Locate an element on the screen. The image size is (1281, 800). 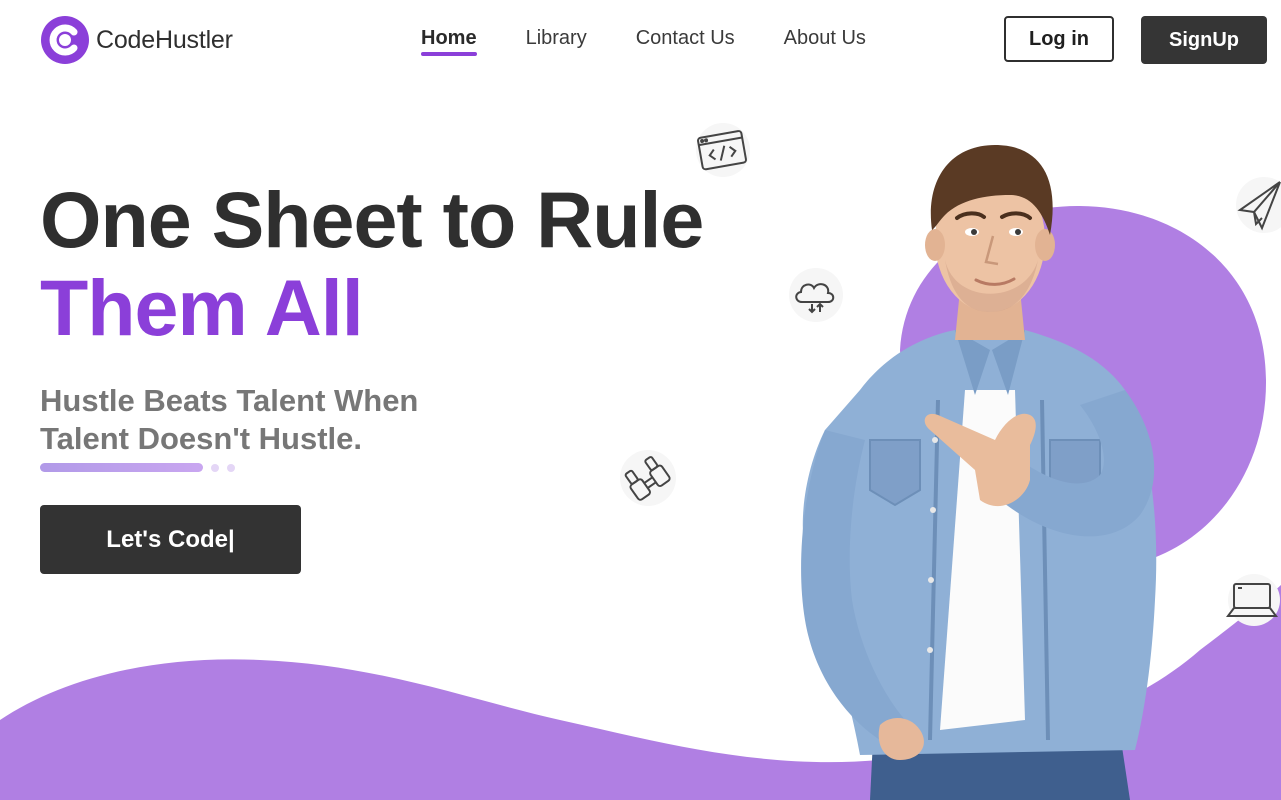
hero-title-line1: One Sheet to Rule is located at coordinates (372, 219).